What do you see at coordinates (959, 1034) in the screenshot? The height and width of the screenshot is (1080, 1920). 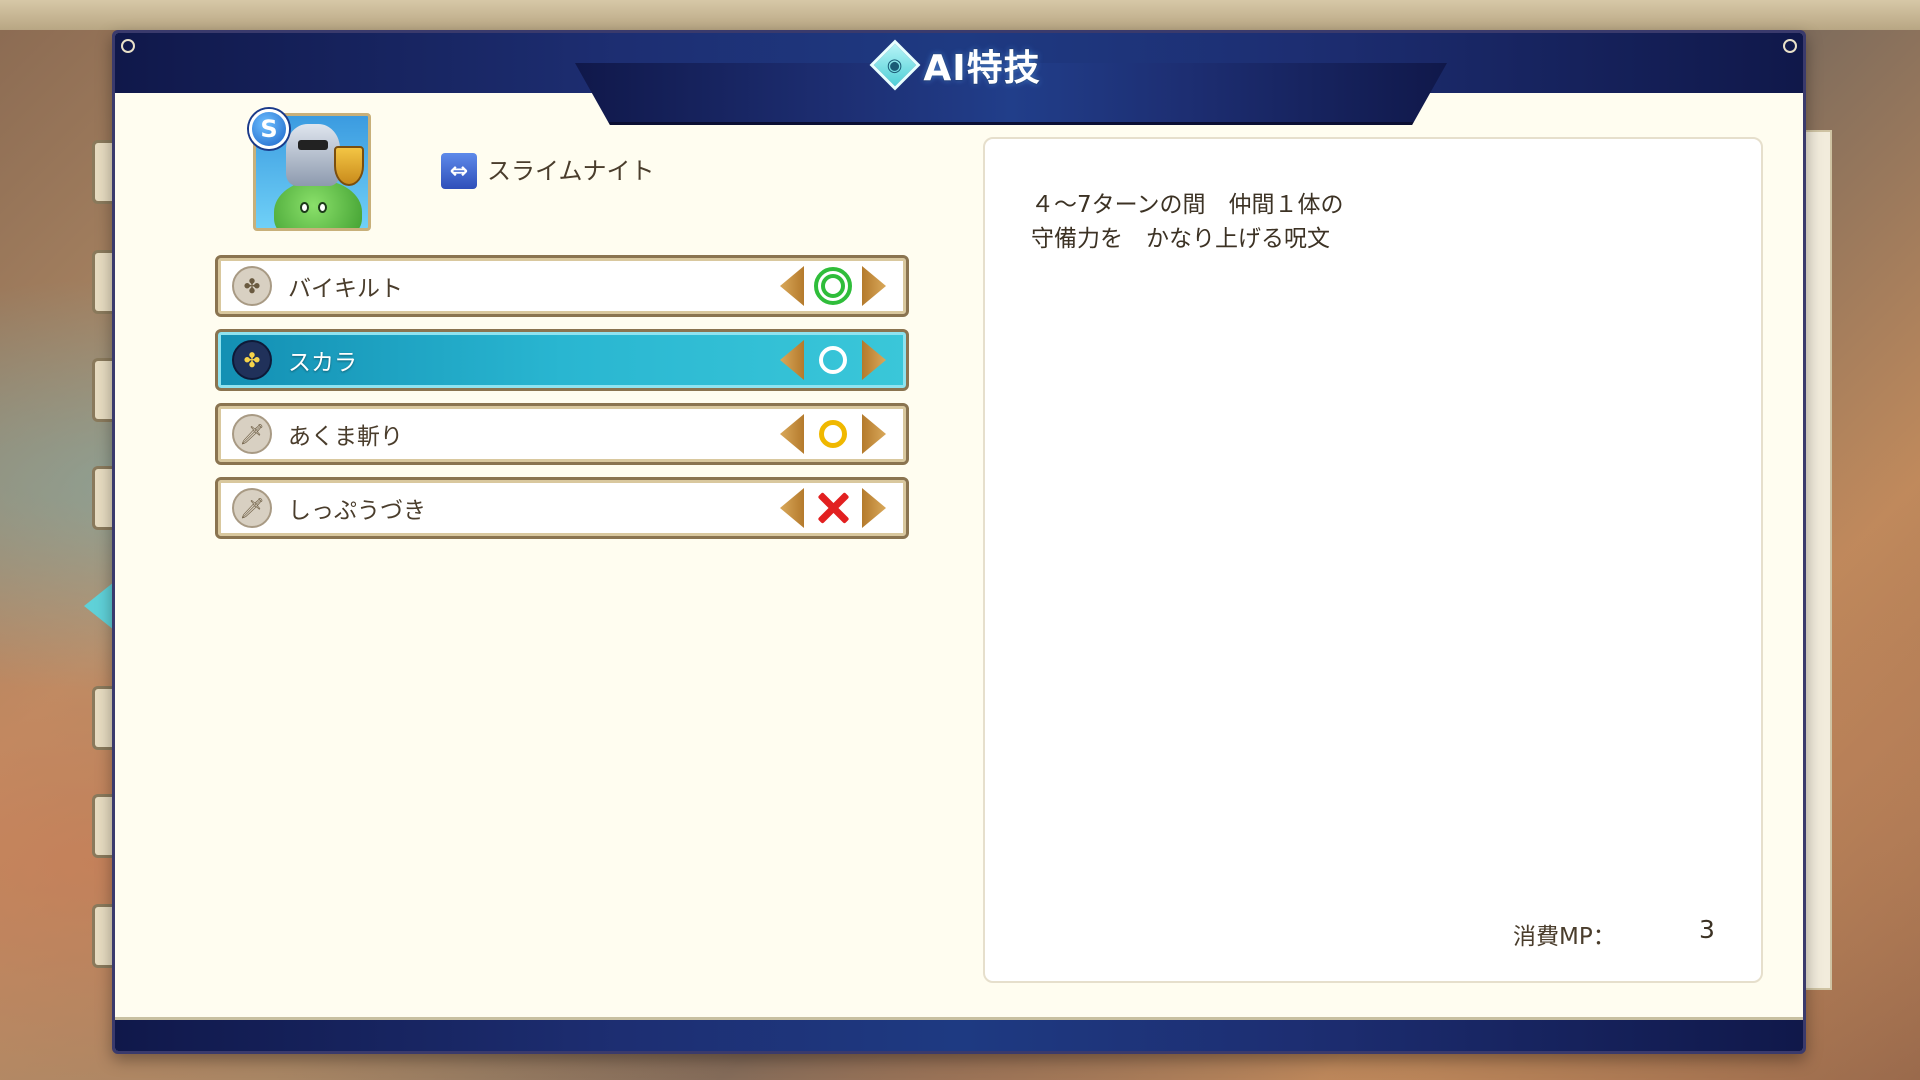 I see `footer-bar` at bounding box center [959, 1034].